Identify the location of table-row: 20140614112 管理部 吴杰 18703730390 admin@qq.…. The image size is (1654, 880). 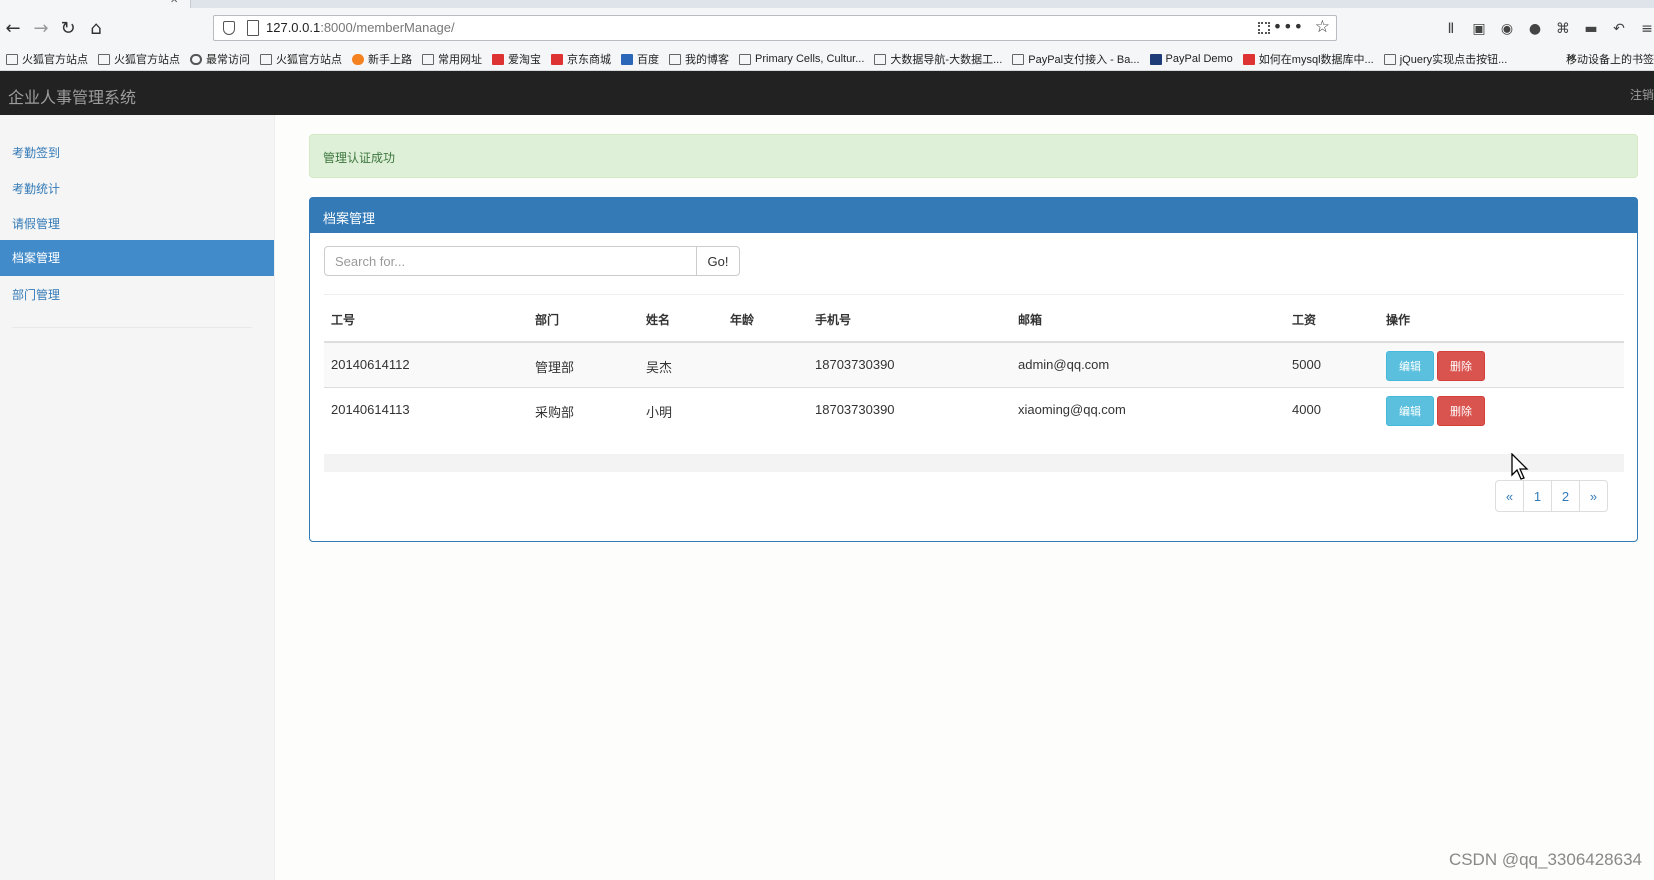
(974, 365).